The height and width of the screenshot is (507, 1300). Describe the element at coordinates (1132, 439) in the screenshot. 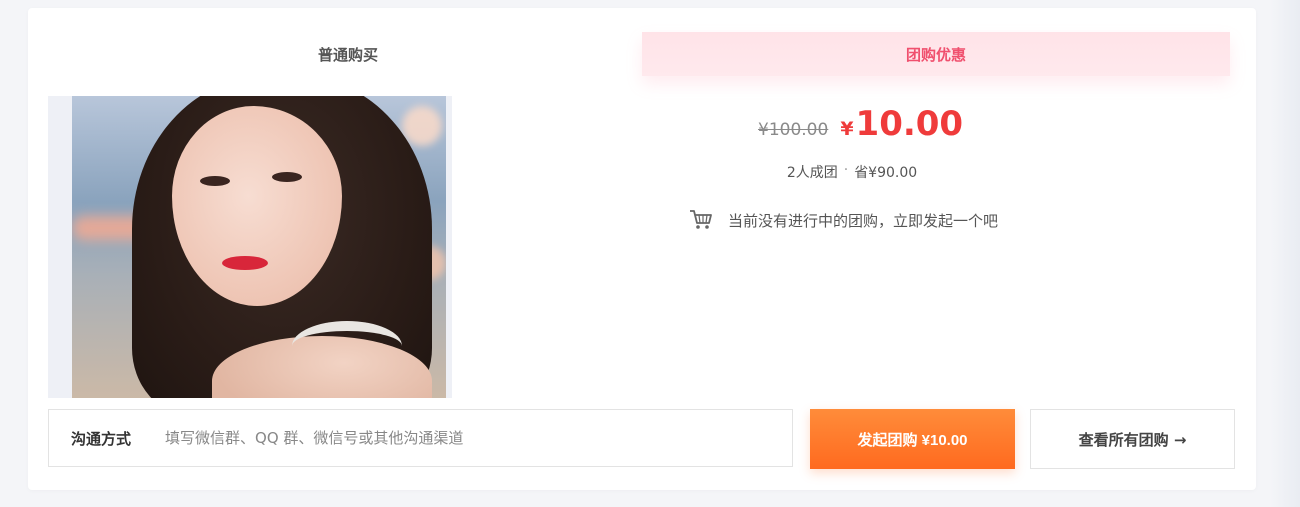

I see `view-all-groups-button: 查看所有团购 →` at that location.